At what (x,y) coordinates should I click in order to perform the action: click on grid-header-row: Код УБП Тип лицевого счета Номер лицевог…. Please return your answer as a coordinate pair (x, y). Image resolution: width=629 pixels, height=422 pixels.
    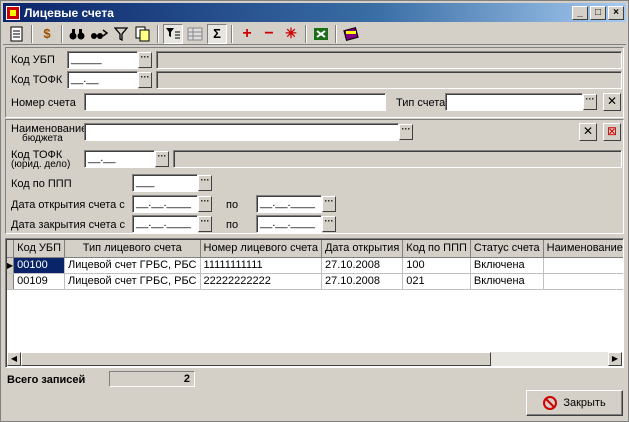
    Looking at the image, I should click on (315, 249).